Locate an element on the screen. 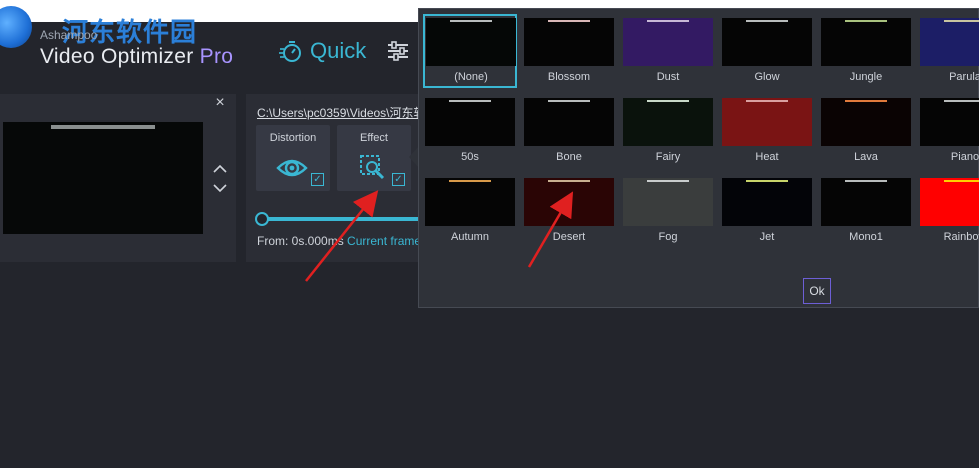 The width and height of the screenshot is (979, 468). effect-option: Jungle is located at coordinates (867, 55).